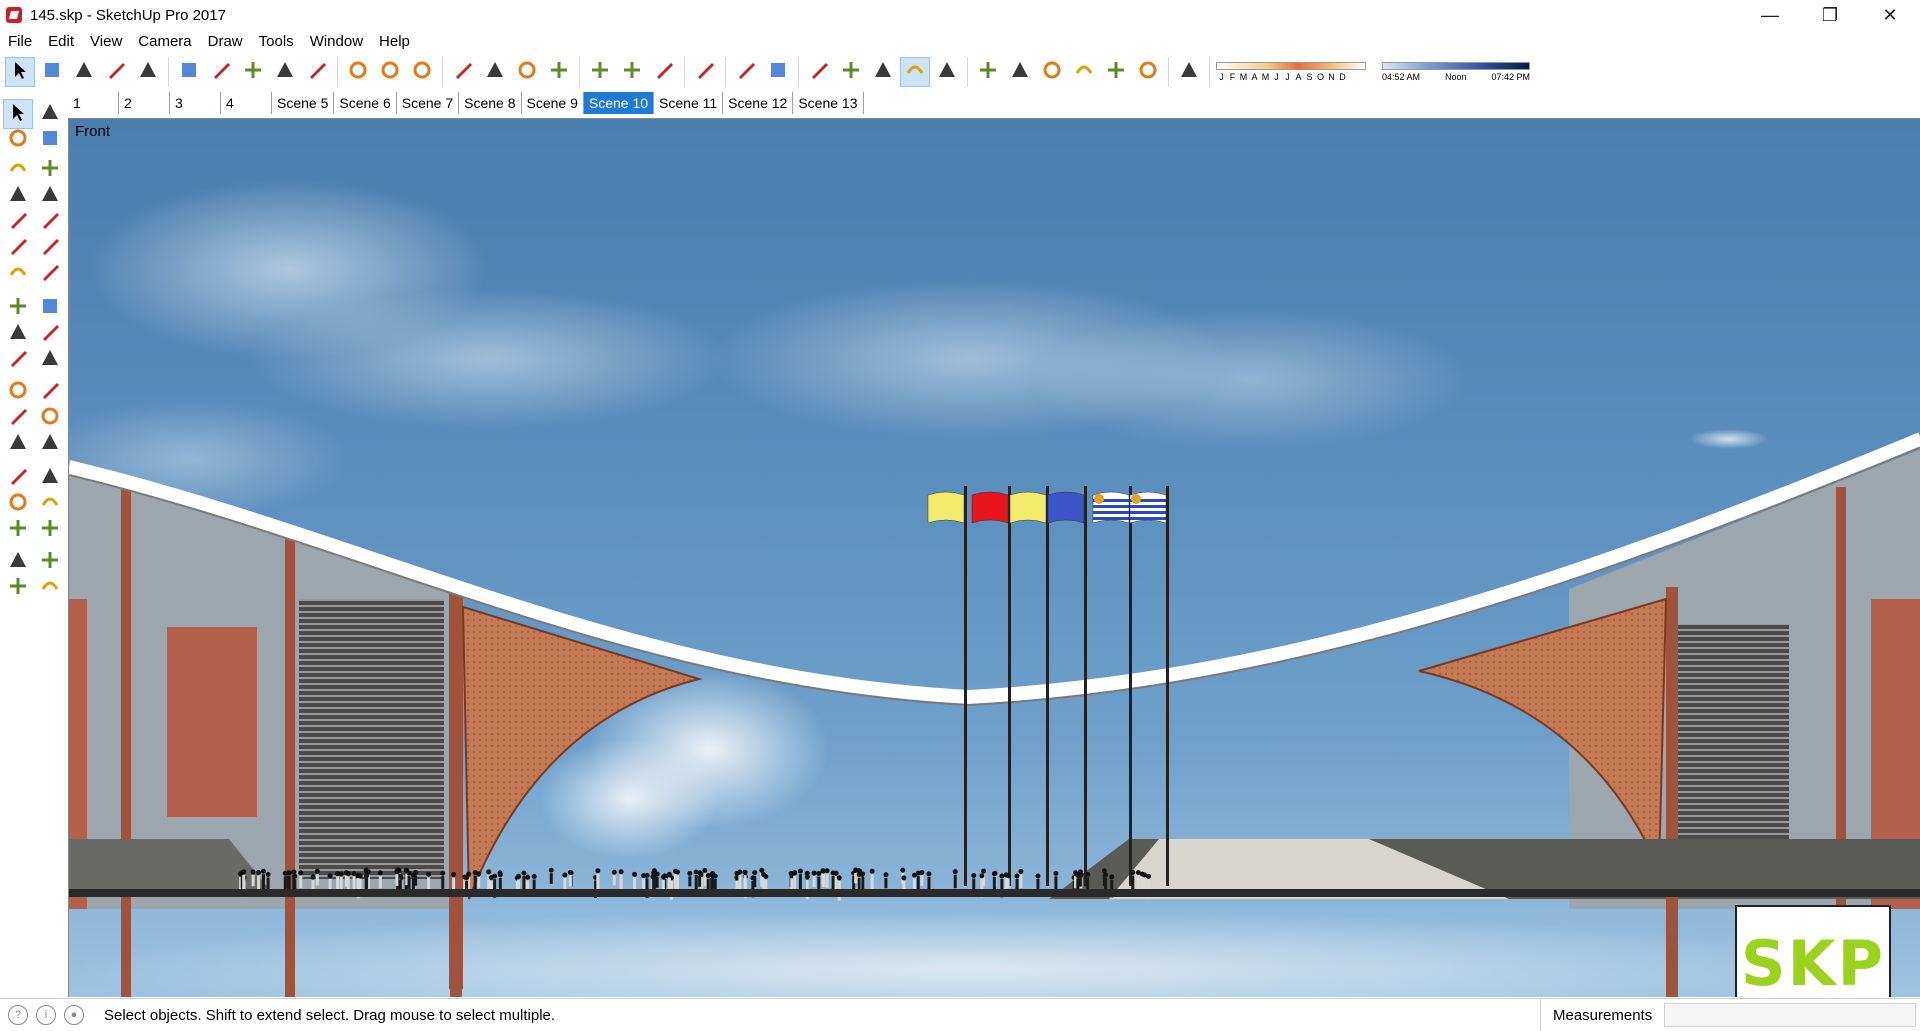 This screenshot has width=1920, height=1031. What do you see at coordinates (50, 334) in the screenshot?
I see `follow-me-tool-button` at bounding box center [50, 334].